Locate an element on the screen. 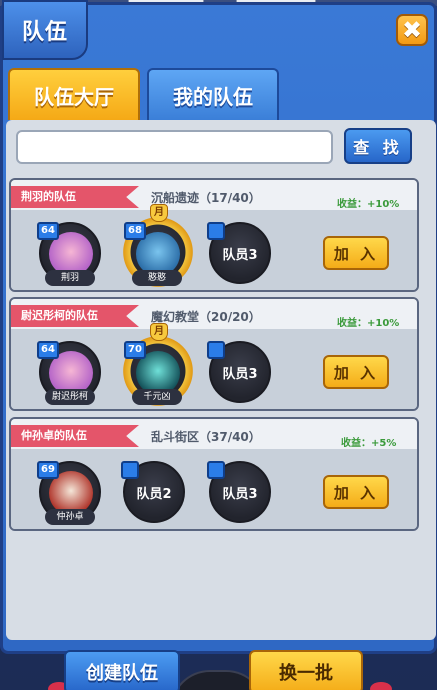 This screenshot has height=690, width=437. level-badge: 68 is located at coordinates (135, 231).